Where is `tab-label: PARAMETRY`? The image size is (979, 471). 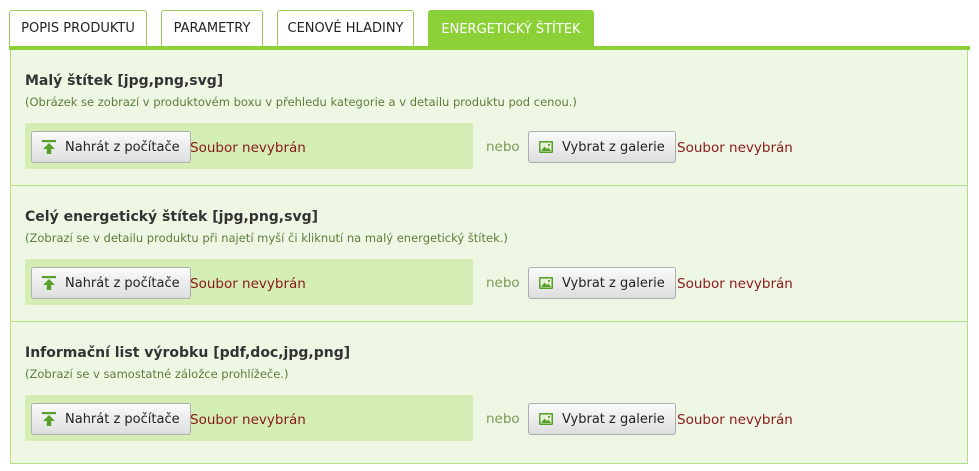
tab-label: PARAMETRY is located at coordinates (212, 28).